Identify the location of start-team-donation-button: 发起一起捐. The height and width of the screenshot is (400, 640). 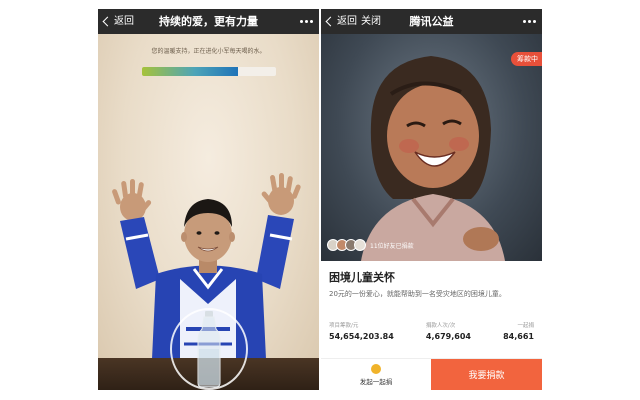
(376, 374).